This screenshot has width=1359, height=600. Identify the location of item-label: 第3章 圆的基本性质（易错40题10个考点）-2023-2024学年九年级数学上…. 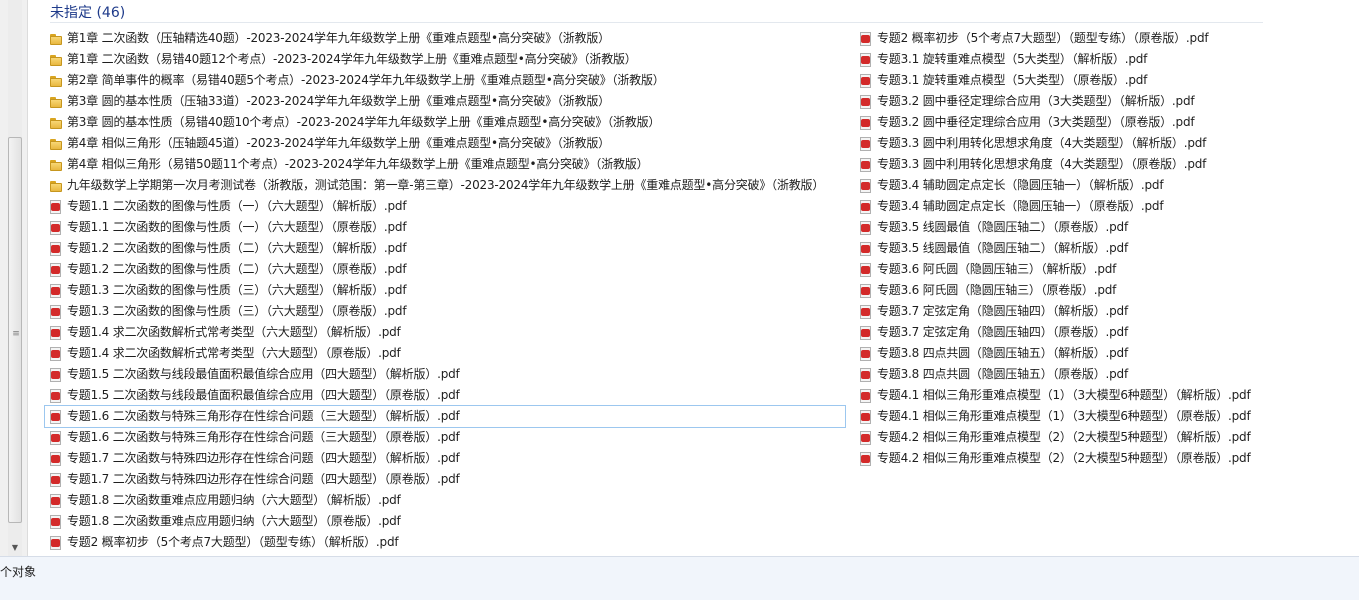
(364, 122).